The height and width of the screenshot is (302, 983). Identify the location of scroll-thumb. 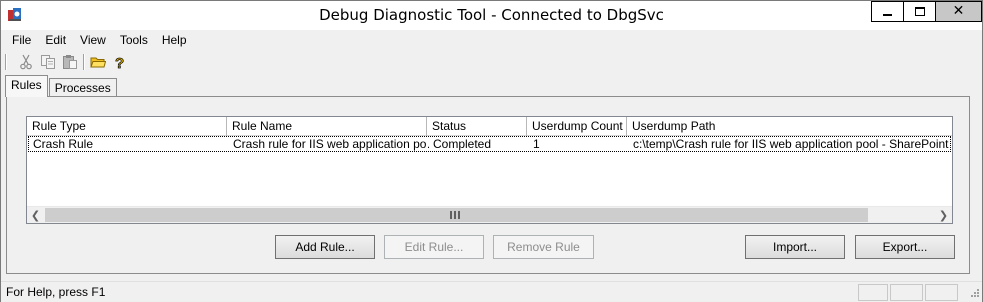
(456, 215).